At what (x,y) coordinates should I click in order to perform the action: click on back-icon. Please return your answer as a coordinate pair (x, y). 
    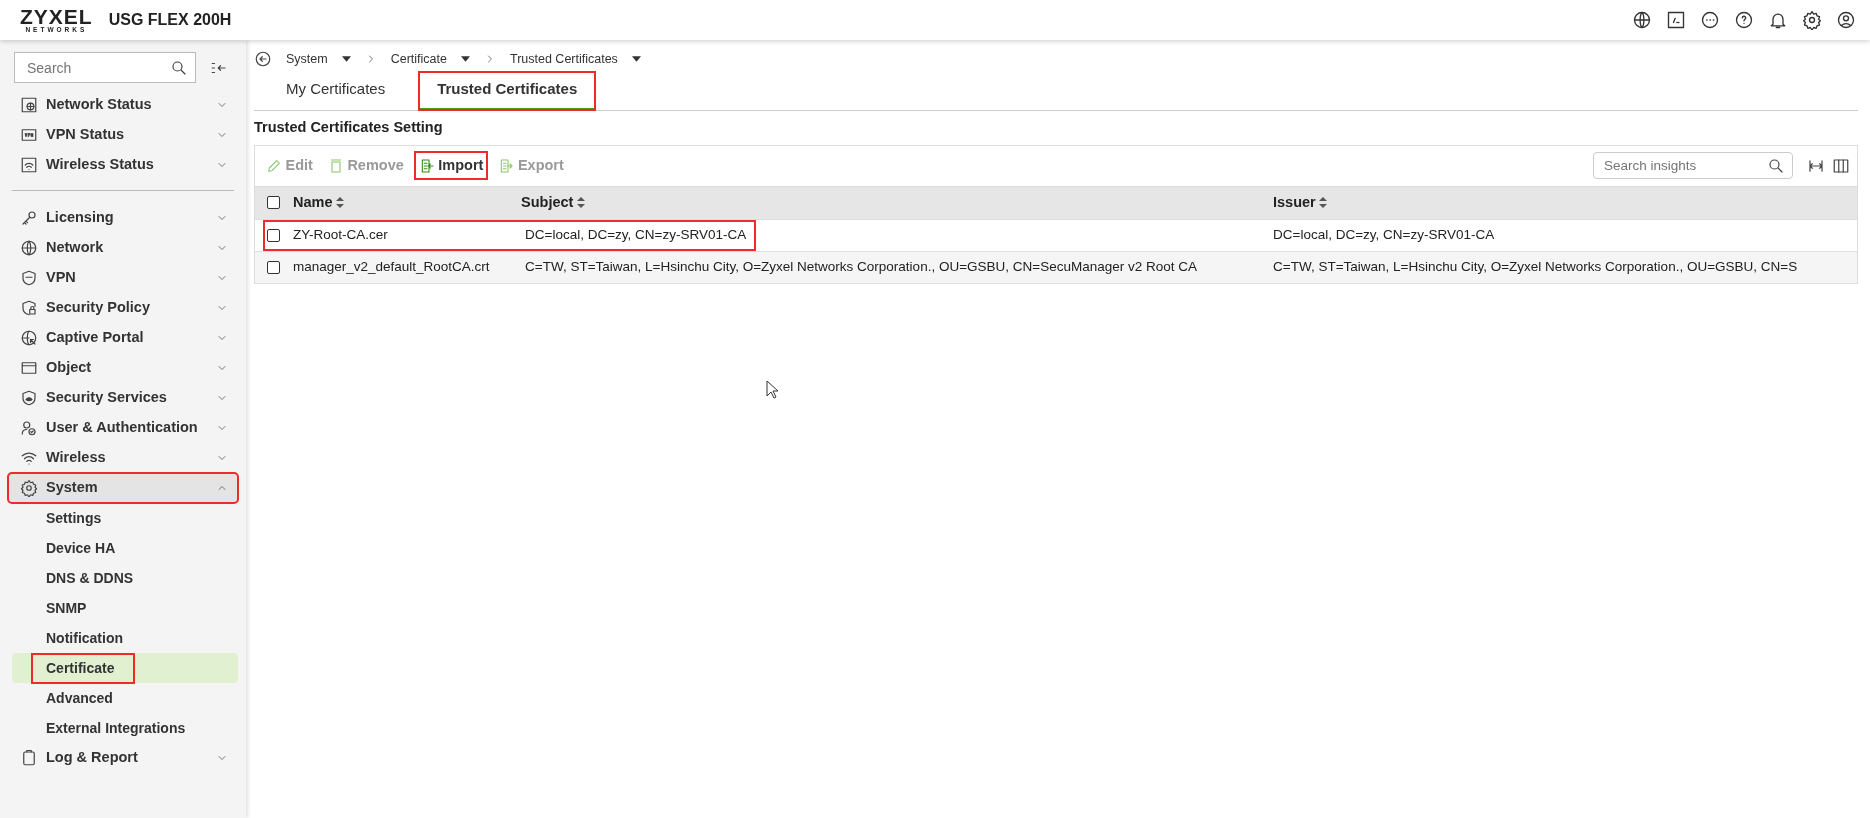
    Looking at the image, I should click on (263, 59).